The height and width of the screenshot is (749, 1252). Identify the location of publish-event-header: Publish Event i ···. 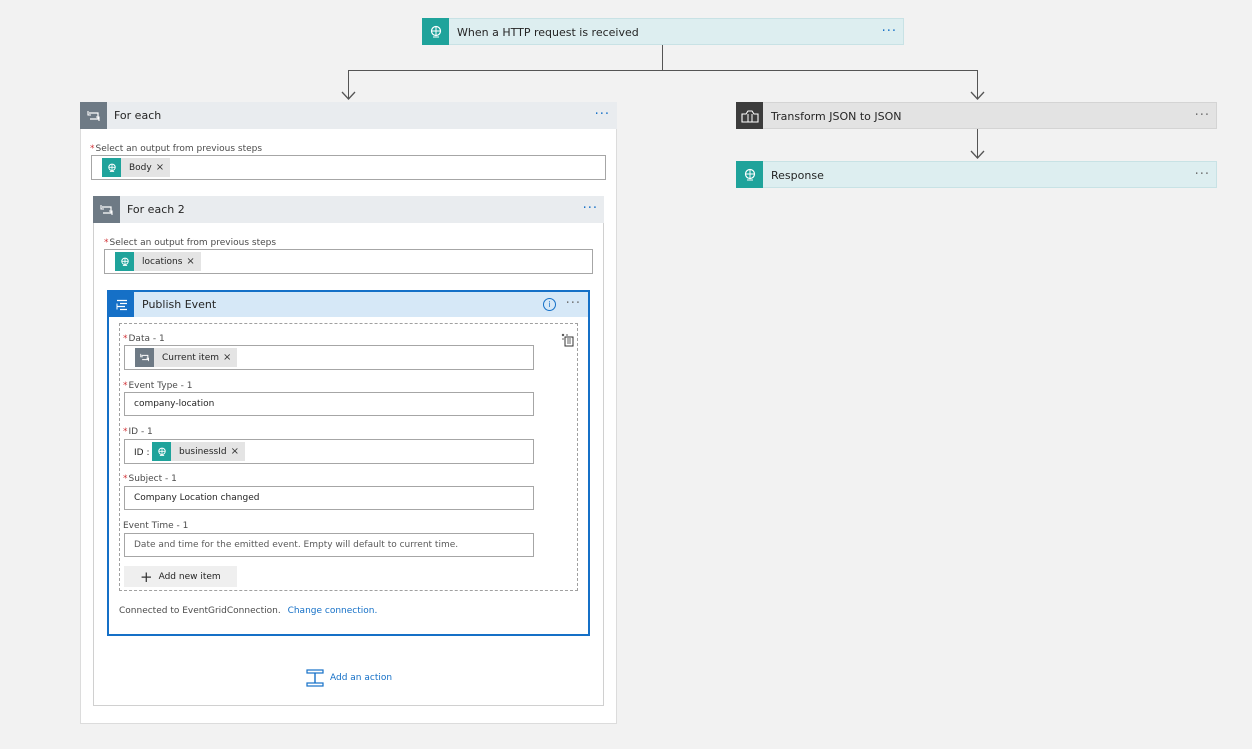
(348, 304).